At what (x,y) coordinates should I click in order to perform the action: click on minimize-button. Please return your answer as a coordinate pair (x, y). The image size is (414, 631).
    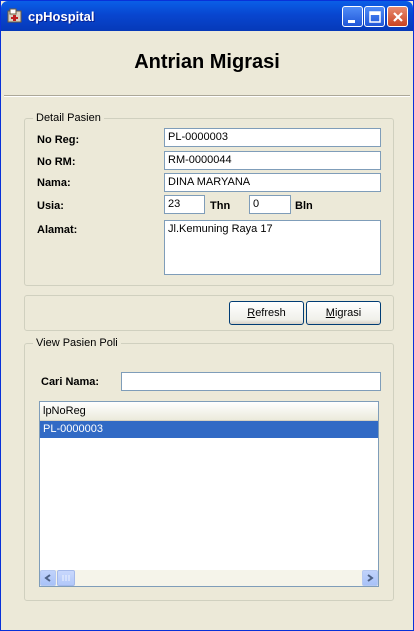
    Looking at the image, I should click on (352, 16).